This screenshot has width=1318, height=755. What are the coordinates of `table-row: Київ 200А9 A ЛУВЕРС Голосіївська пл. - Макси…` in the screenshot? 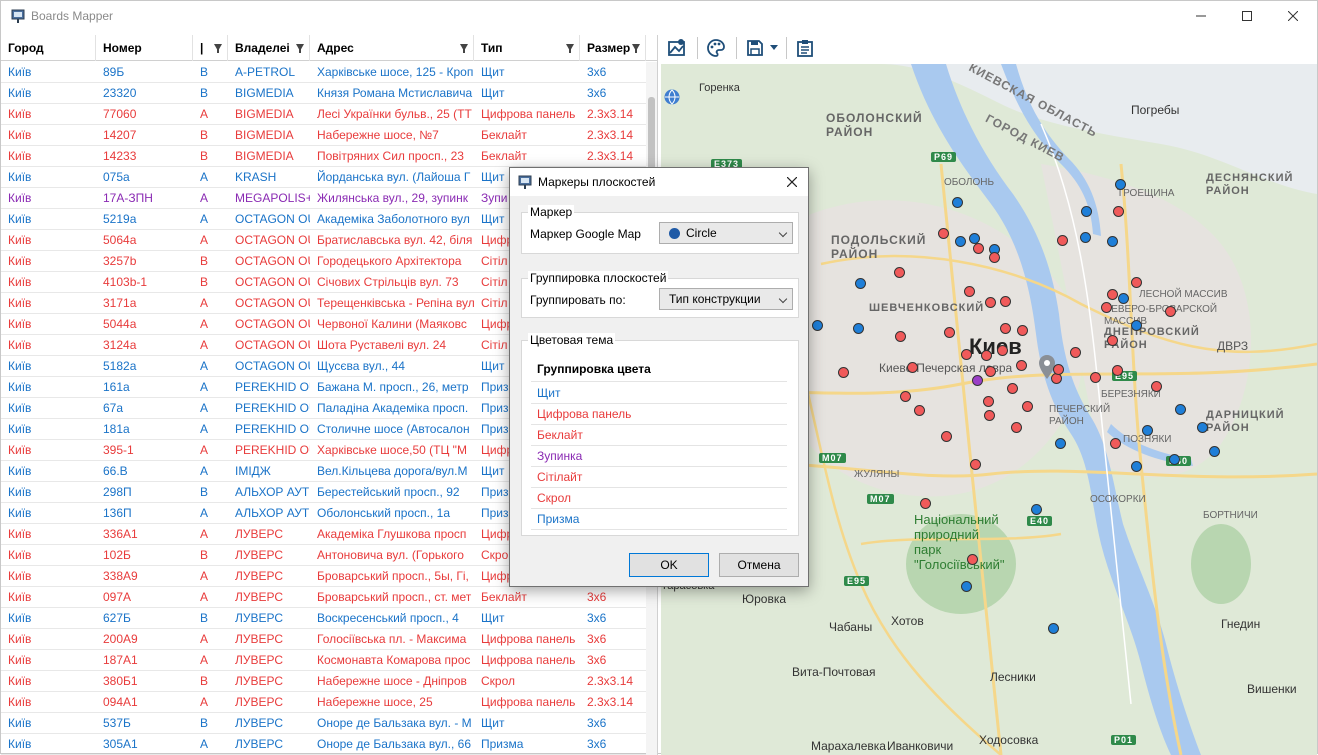 It's located at (329, 639).